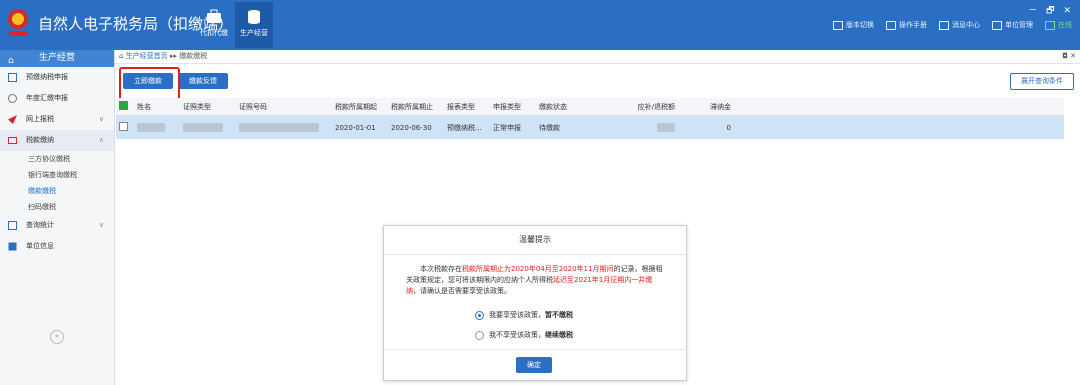 The width and height of the screenshot is (1080, 385). What do you see at coordinates (208, 107) in the screenshot?
I see `column-header: 证照类型` at bounding box center [208, 107].